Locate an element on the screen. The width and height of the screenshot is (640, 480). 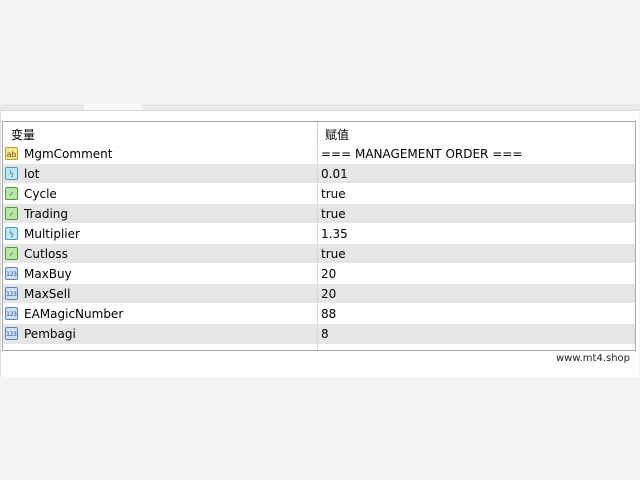
table-row: ✓ Cutloss true is located at coordinates (319, 253).